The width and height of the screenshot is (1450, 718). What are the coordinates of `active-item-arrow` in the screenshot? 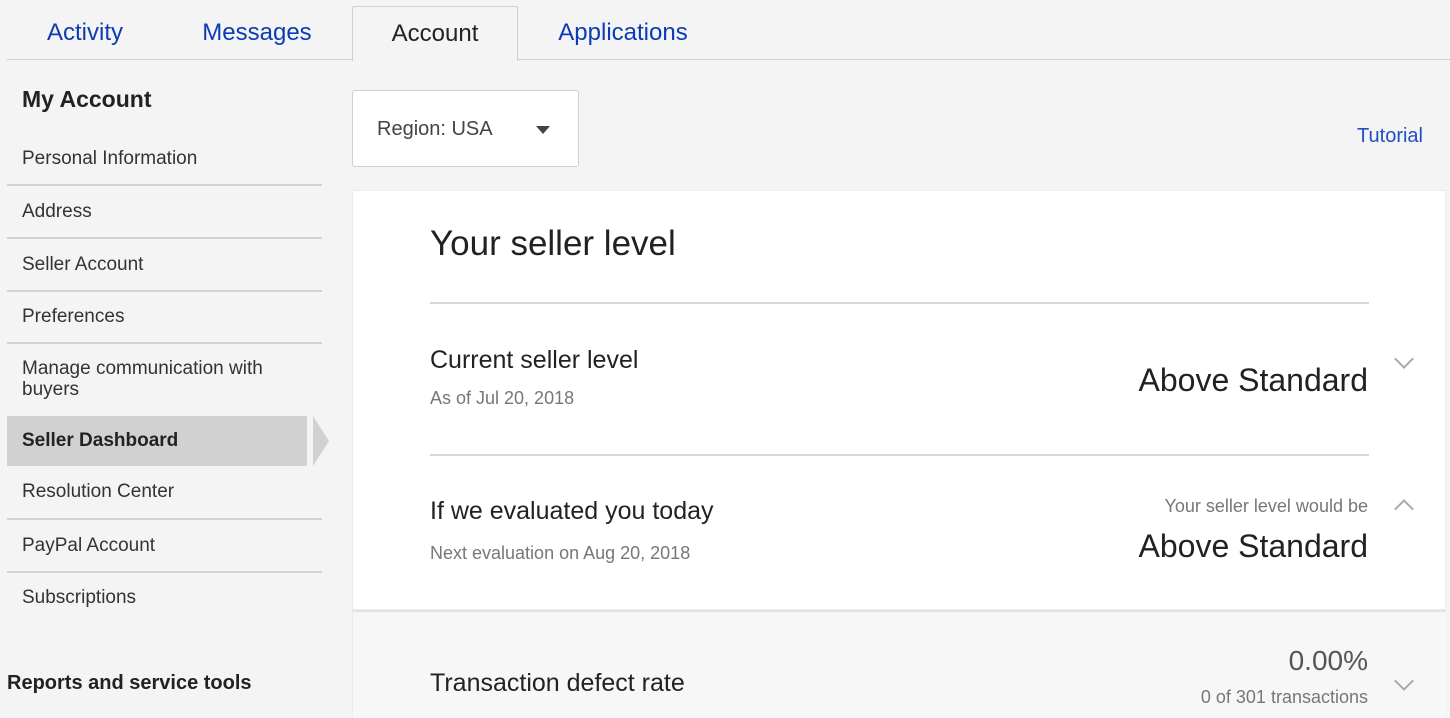 It's located at (321, 441).